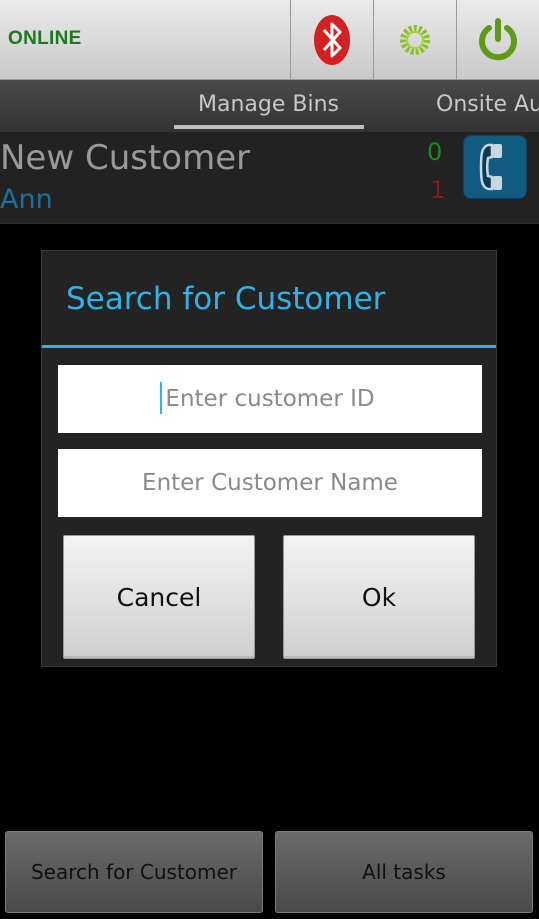 The height and width of the screenshot is (919, 539). What do you see at coordinates (490, 167) in the screenshot?
I see `phone-icon` at bounding box center [490, 167].